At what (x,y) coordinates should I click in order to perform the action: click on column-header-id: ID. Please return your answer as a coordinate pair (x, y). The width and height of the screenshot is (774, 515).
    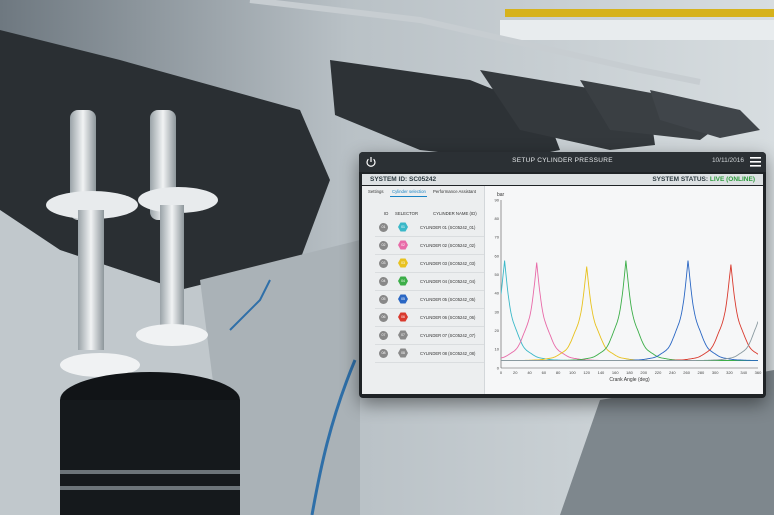
    Looking at the image, I should click on (386, 213).